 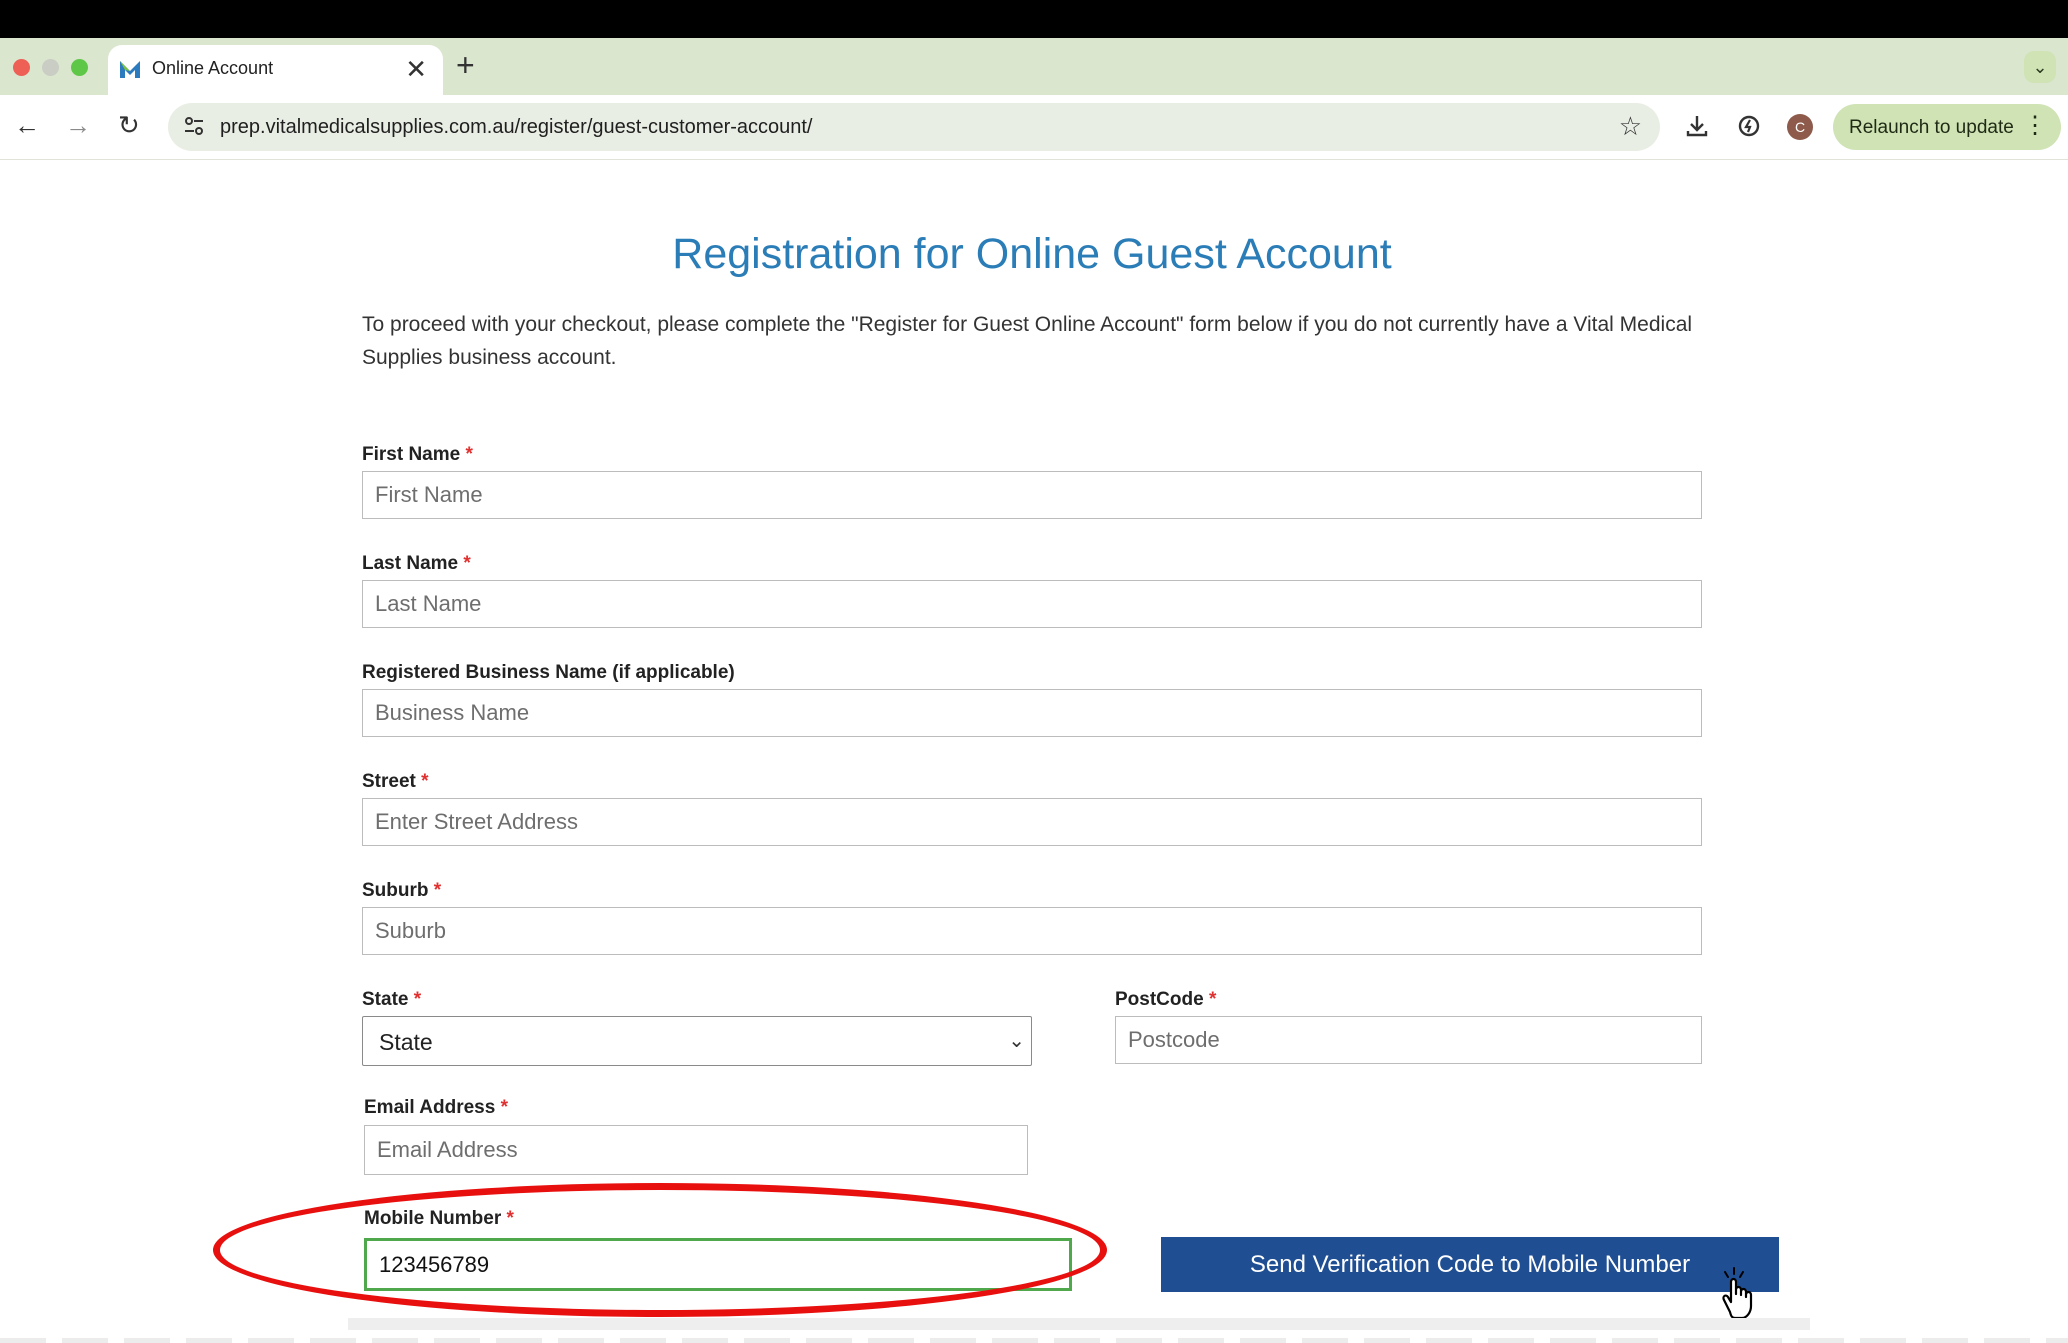 What do you see at coordinates (1032, 822) in the screenshot?
I see `street-input` at bounding box center [1032, 822].